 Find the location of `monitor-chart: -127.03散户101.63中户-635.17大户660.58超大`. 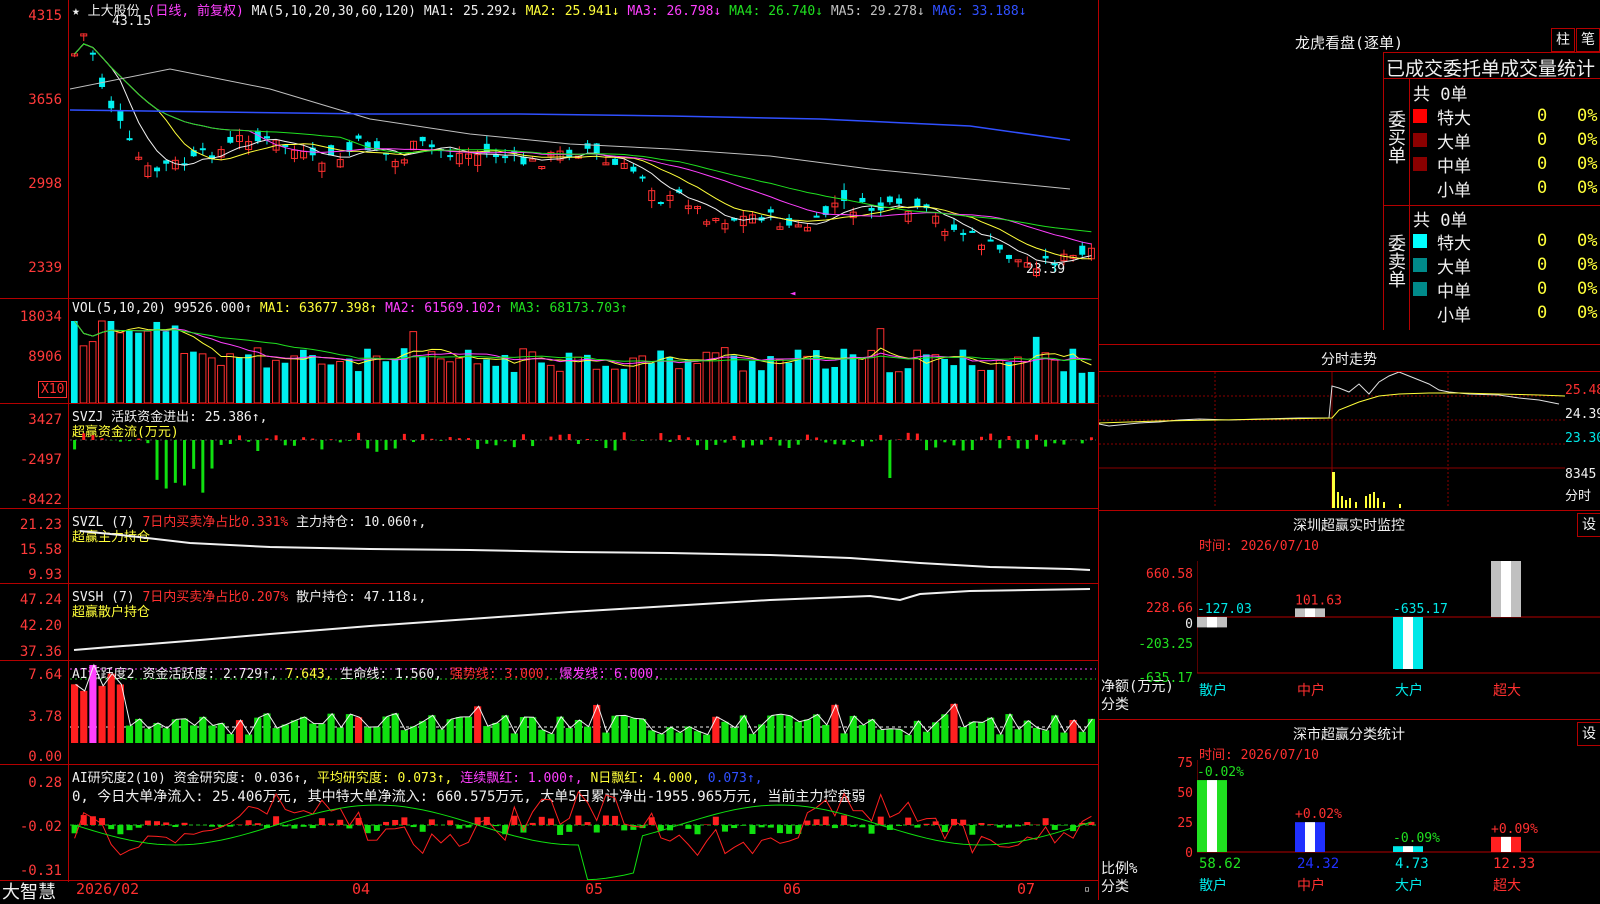

monitor-chart: -127.03散户101.63中户-635.17大户660.58超大 is located at coordinates (1398, 636).